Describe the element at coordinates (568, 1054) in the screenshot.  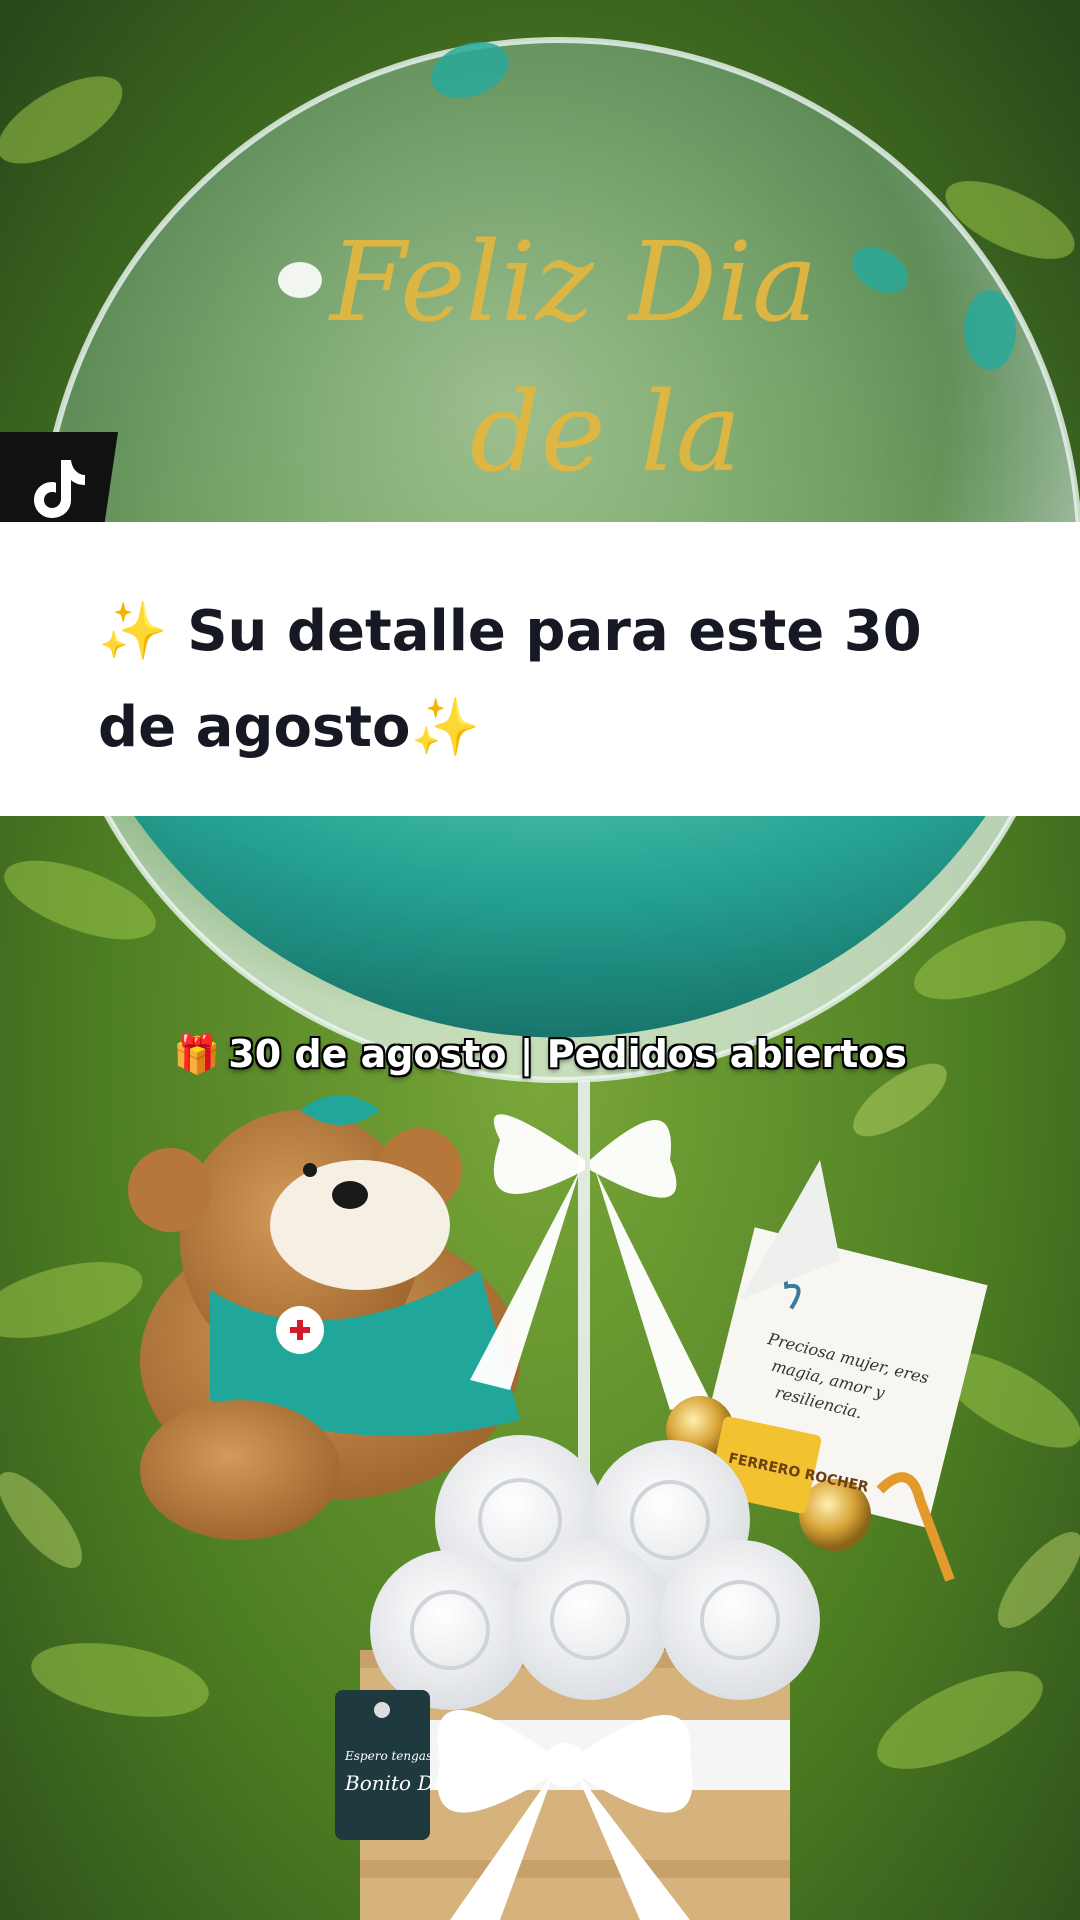
I see `overlay-label: 30 de agosto | Pedidos abiertos` at that location.